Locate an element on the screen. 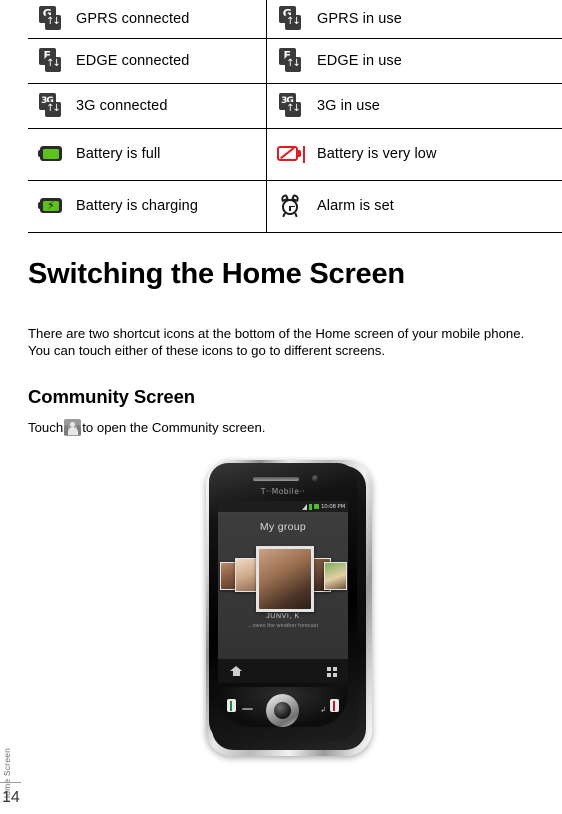  contact-photo is located at coordinates (335, 576).